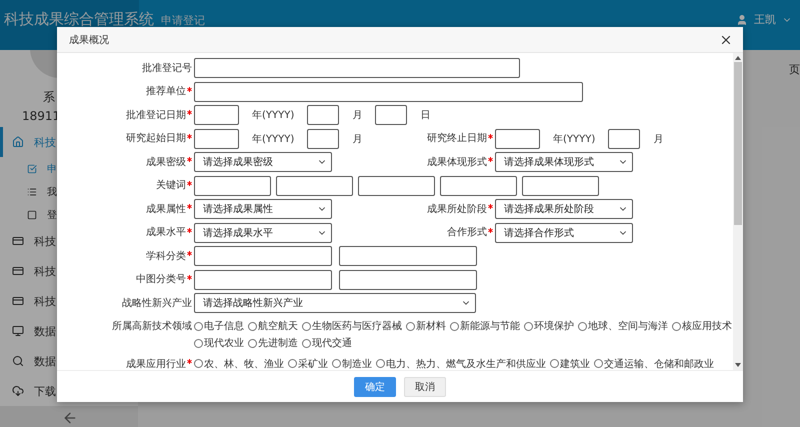 This screenshot has width=800, height=427. I want to click on nav-subitem: 我, so click(28, 191).